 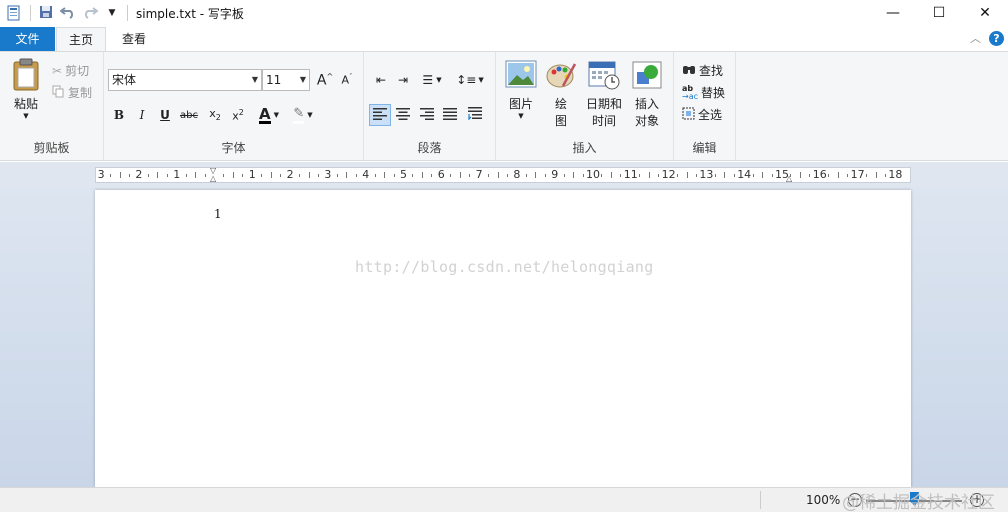 I want to click on subscript-button: x2, so click(x=215, y=115).